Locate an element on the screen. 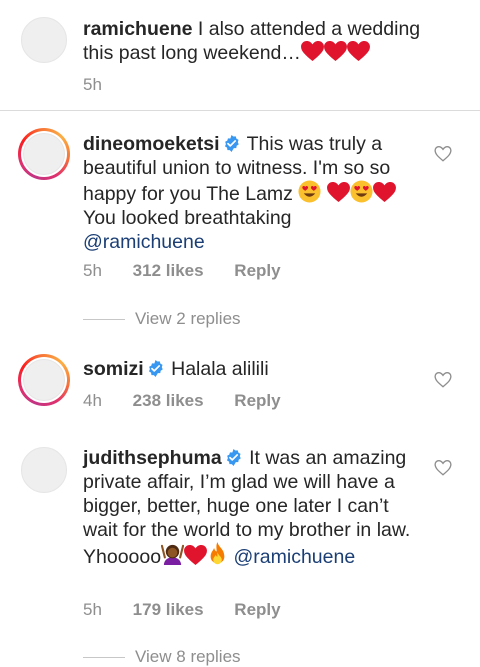 The image size is (480, 667). divider is located at coordinates (240, 110).